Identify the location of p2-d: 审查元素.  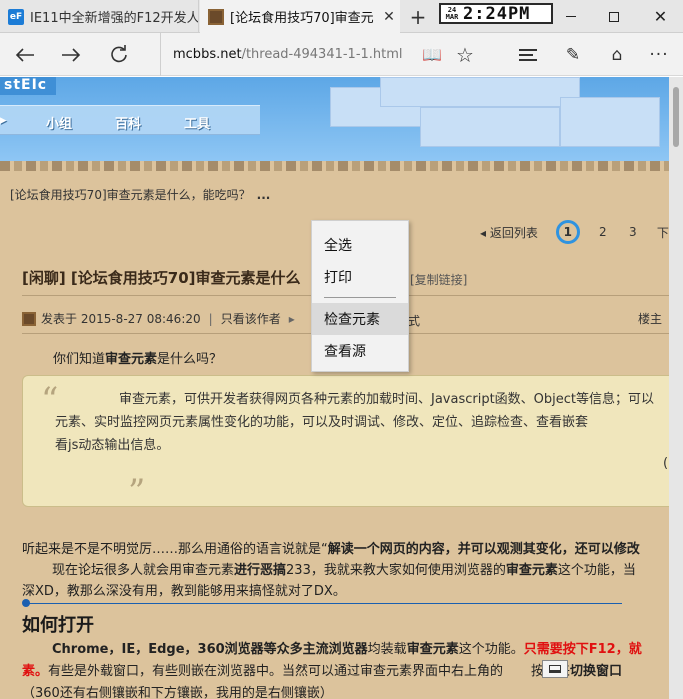
(531, 570).